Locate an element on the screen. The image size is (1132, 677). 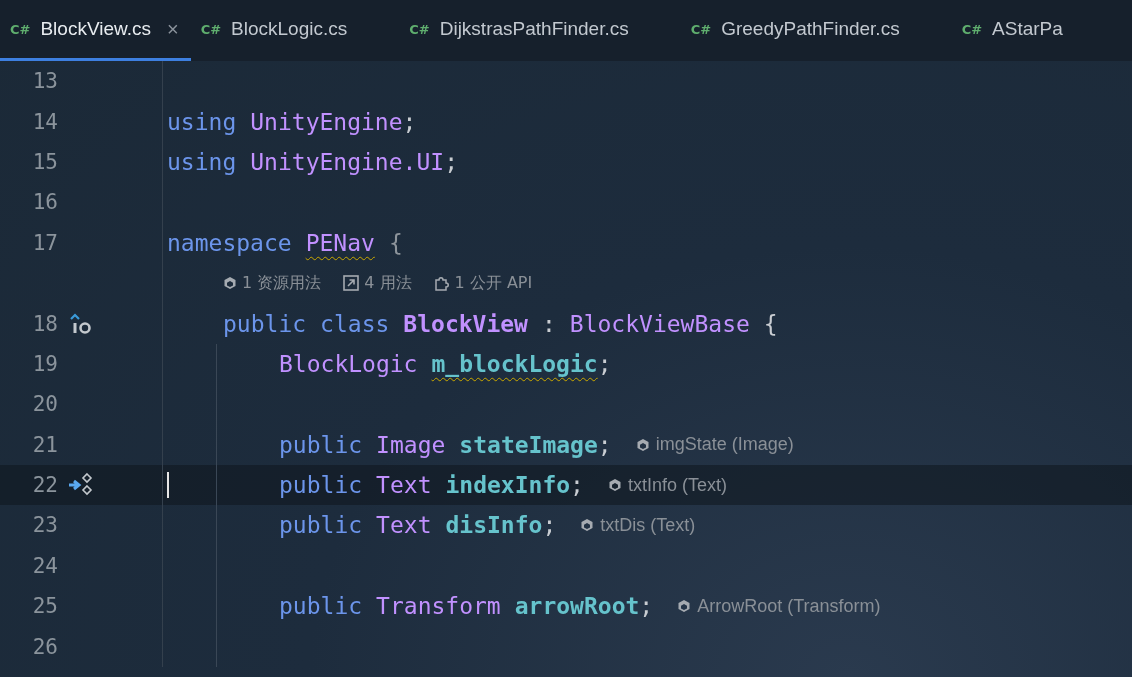
inlay-hint: imgState (Image) is located at coordinates (714, 445).